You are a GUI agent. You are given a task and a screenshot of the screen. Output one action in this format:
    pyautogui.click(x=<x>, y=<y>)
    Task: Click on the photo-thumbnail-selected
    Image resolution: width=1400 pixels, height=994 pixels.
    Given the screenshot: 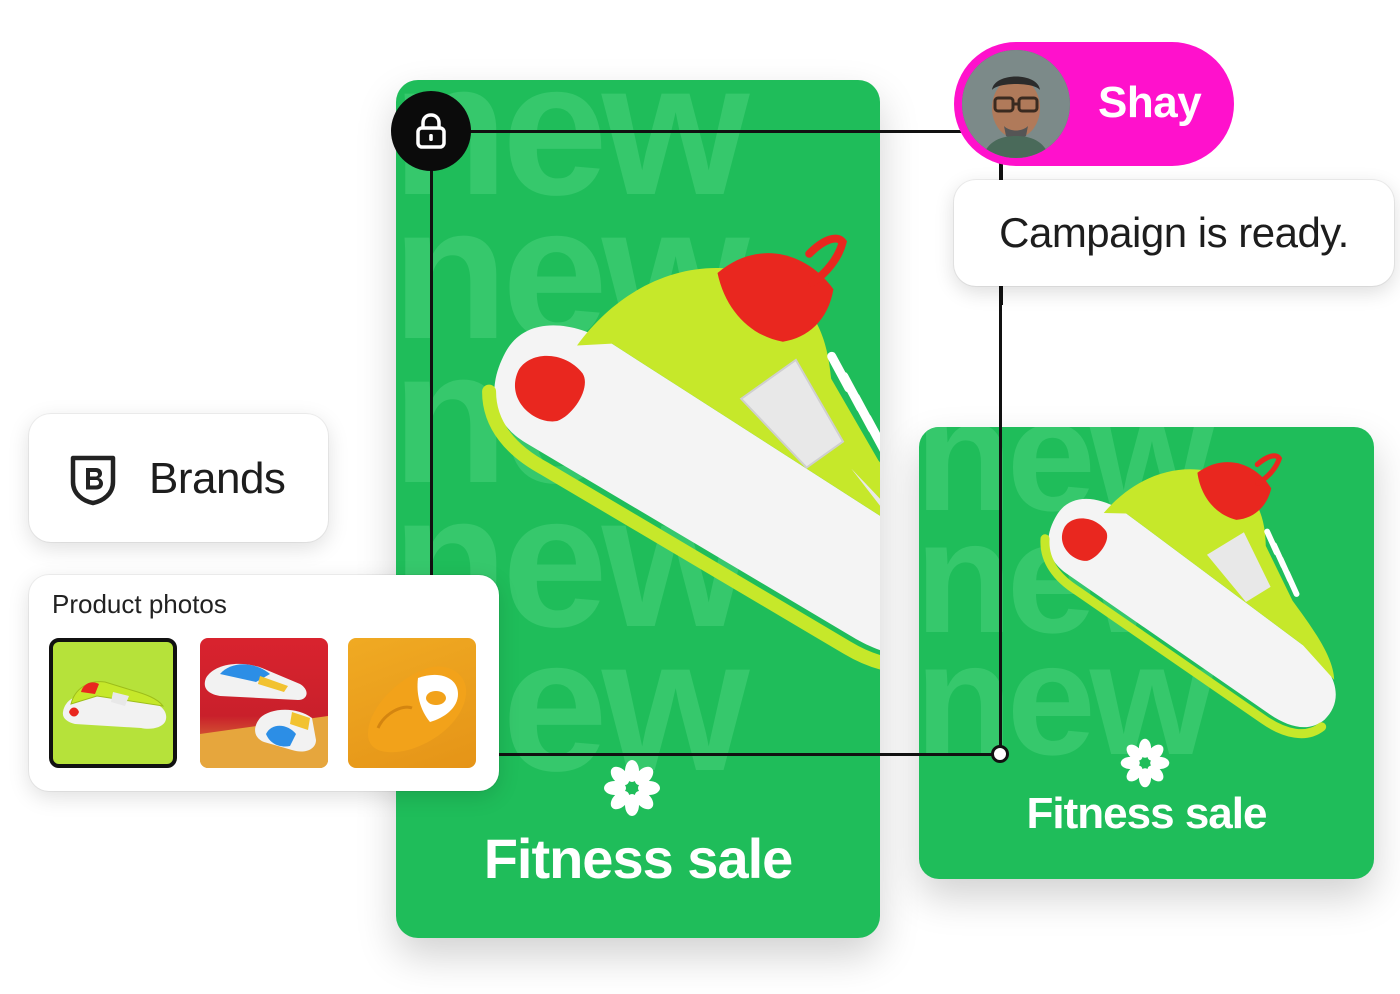 What is the action you would take?
    pyautogui.click(x=113, y=703)
    